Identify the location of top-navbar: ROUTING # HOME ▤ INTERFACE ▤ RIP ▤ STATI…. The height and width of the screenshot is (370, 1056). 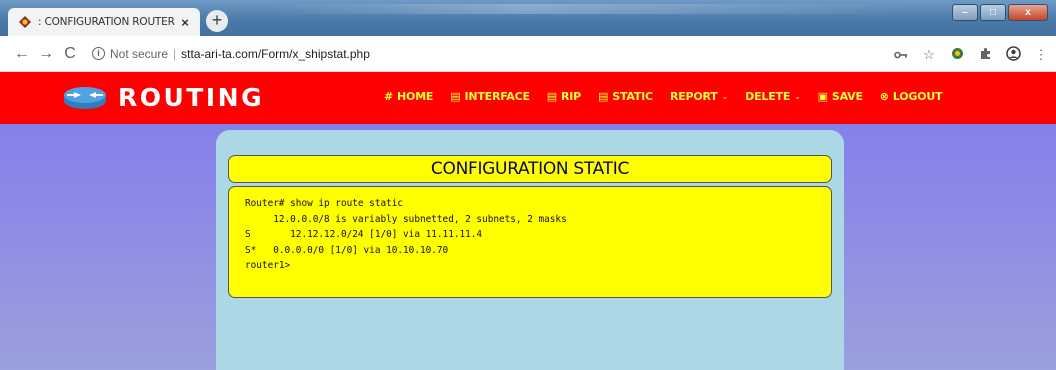
(528, 98).